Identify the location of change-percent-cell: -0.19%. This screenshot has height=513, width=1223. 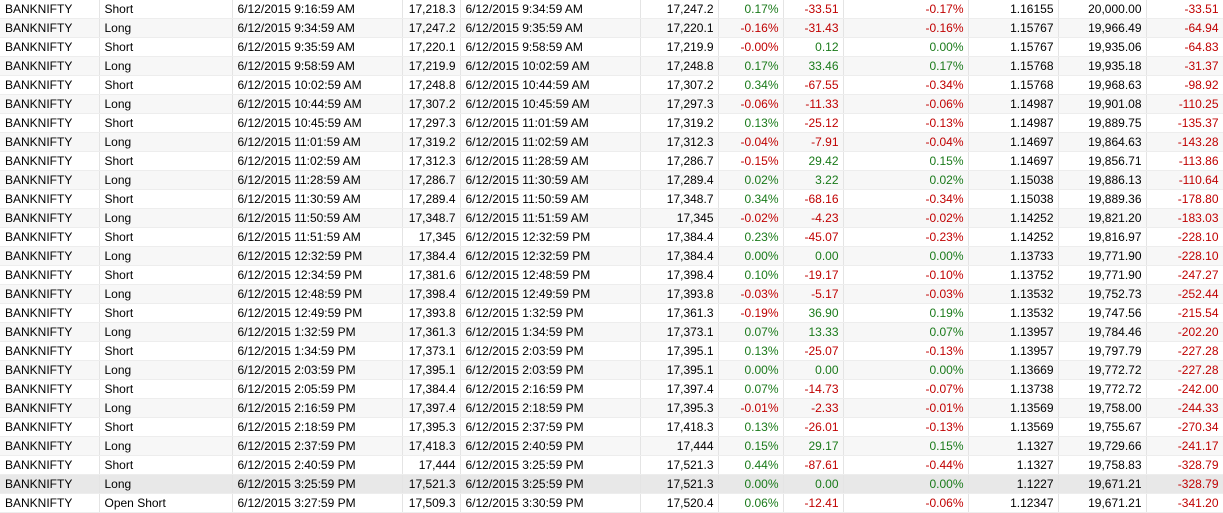
(751, 313).